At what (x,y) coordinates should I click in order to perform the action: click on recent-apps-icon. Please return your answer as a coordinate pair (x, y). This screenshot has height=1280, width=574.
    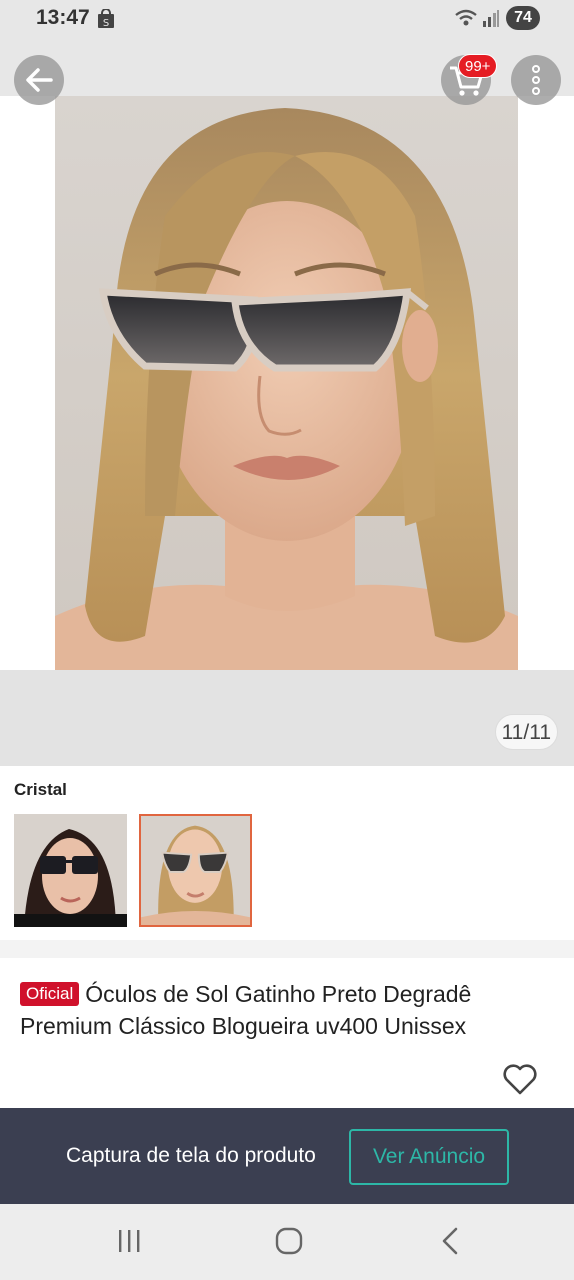
    Looking at the image, I should click on (129, 1241).